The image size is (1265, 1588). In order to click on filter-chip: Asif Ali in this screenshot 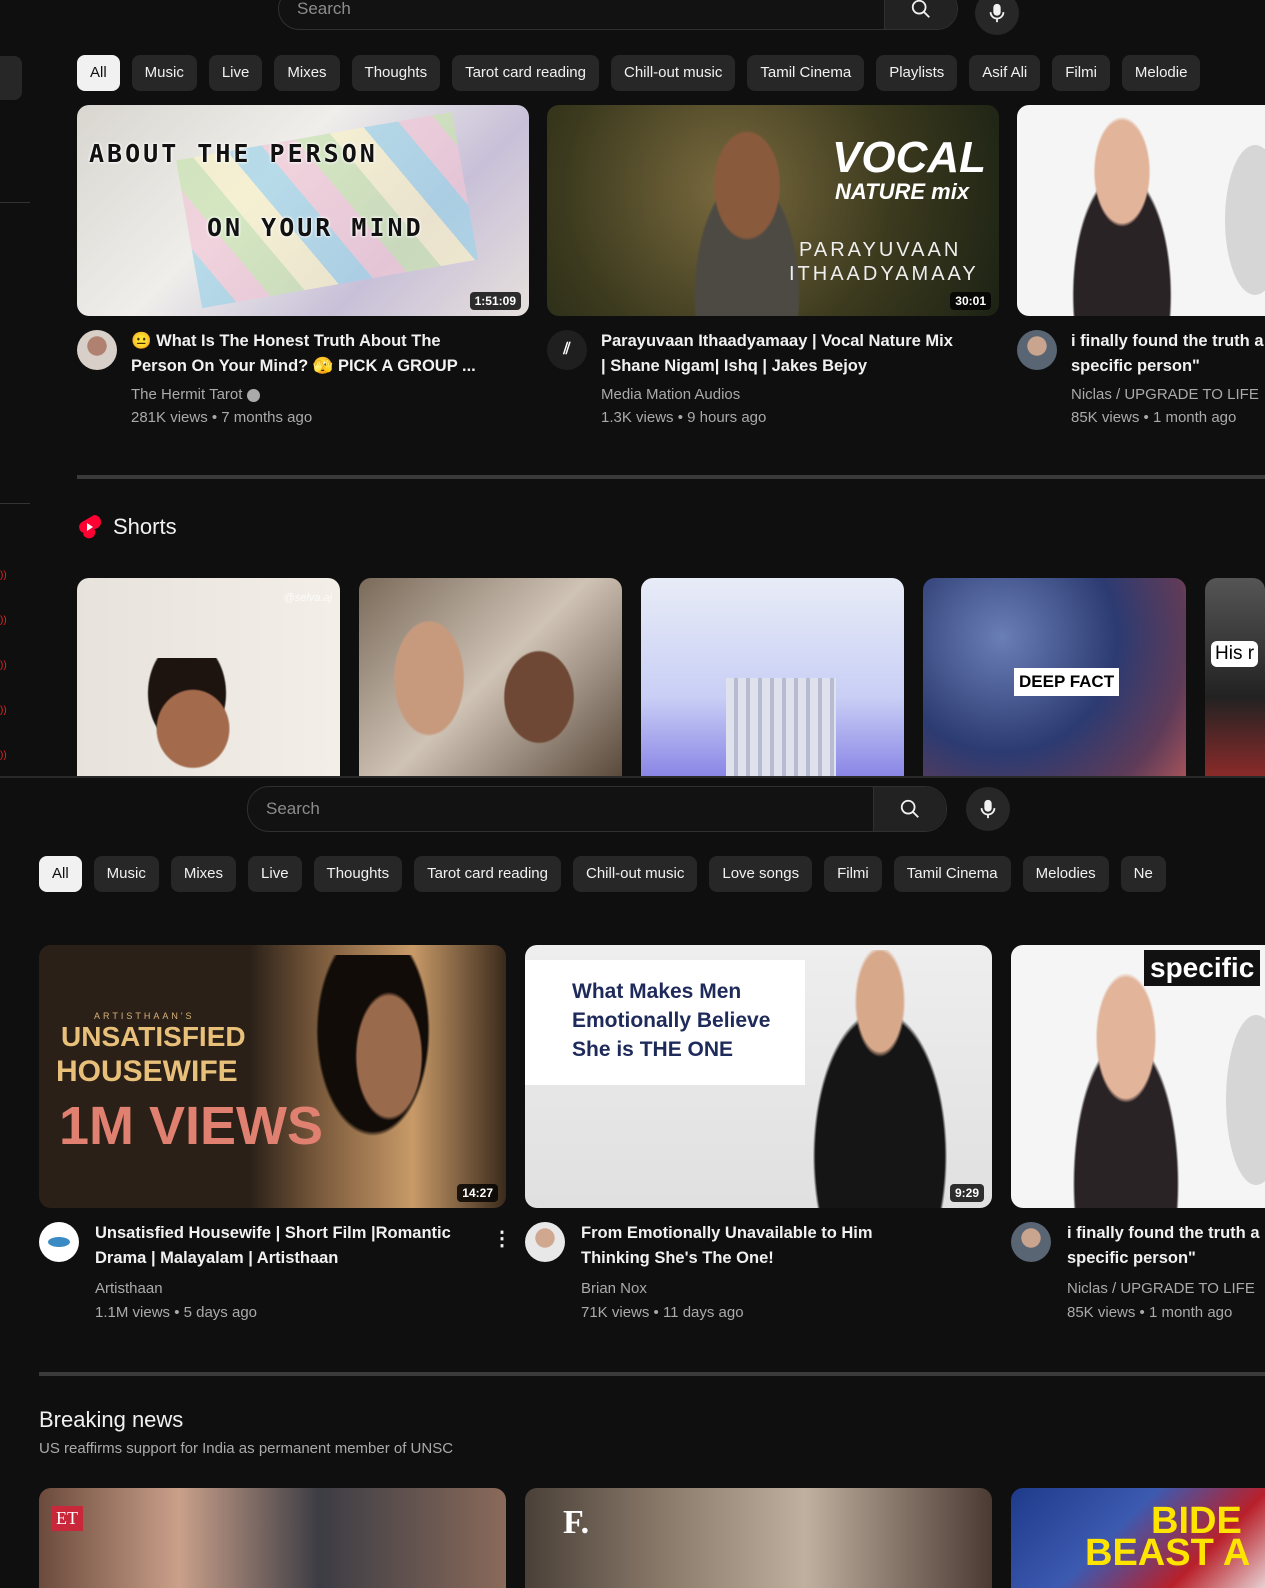, I will do `click(1005, 73)`.